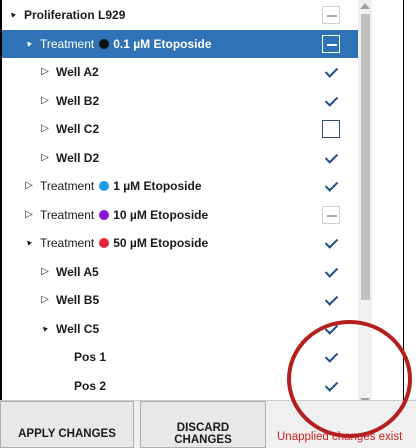 This screenshot has height=448, width=416. What do you see at coordinates (157, 186) in the screenshot?
I see `tree-row-name: 1 µM Etoposide` at bounding box center [157, 186].